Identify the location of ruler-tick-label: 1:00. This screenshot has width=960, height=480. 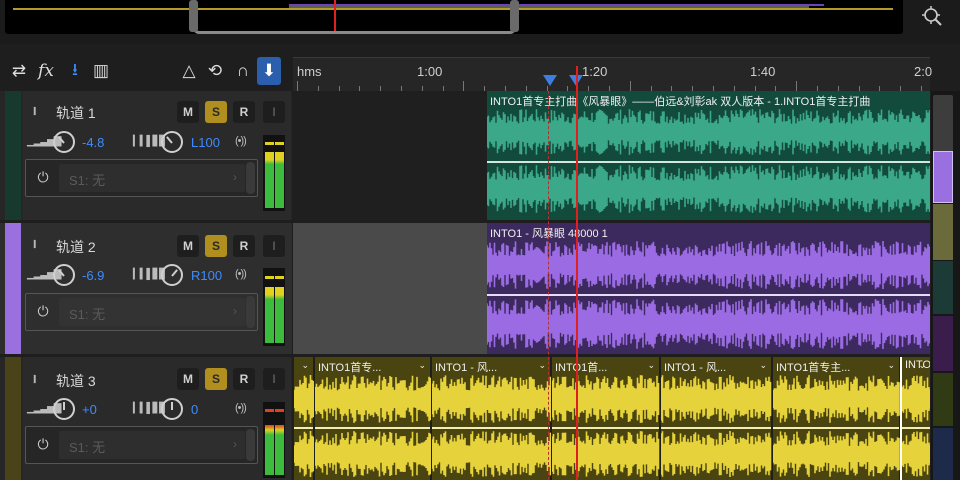
(430, 71).